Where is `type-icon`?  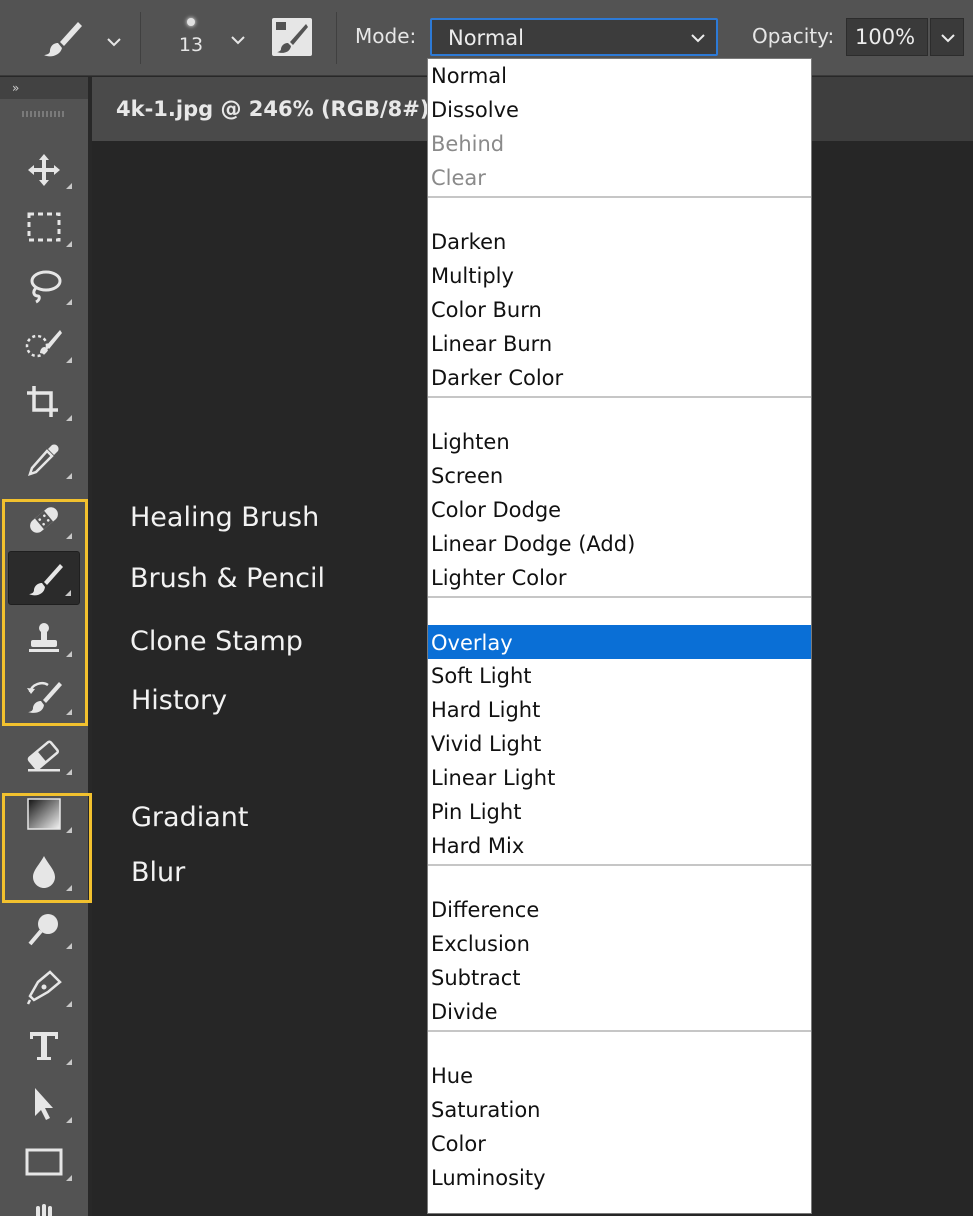 type-icon is located at coordinates (44, 1046).